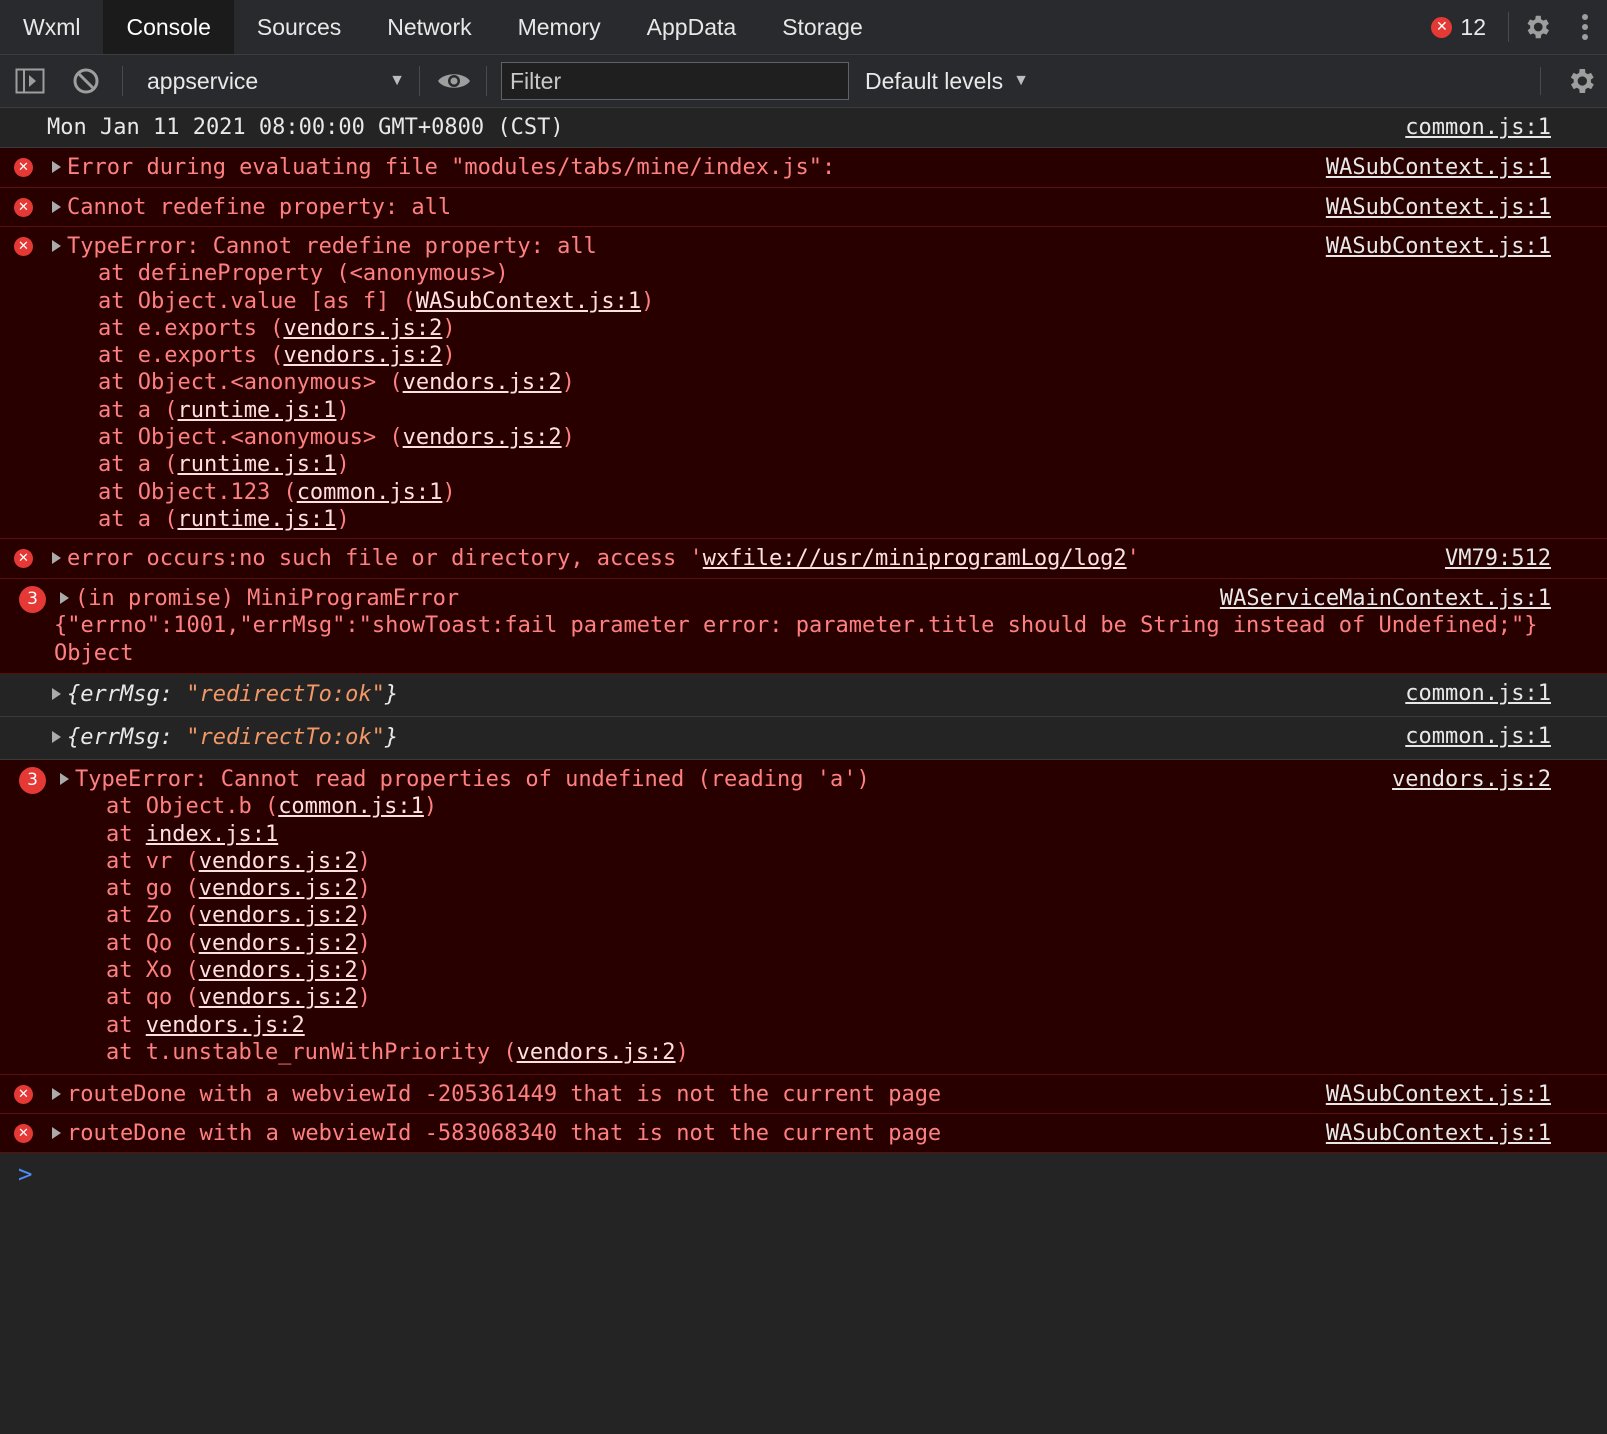 This screenshot has height=1434, width=1607. I want to click on stack-frame: at Zo (vendors.js:2), so click(238, 916).